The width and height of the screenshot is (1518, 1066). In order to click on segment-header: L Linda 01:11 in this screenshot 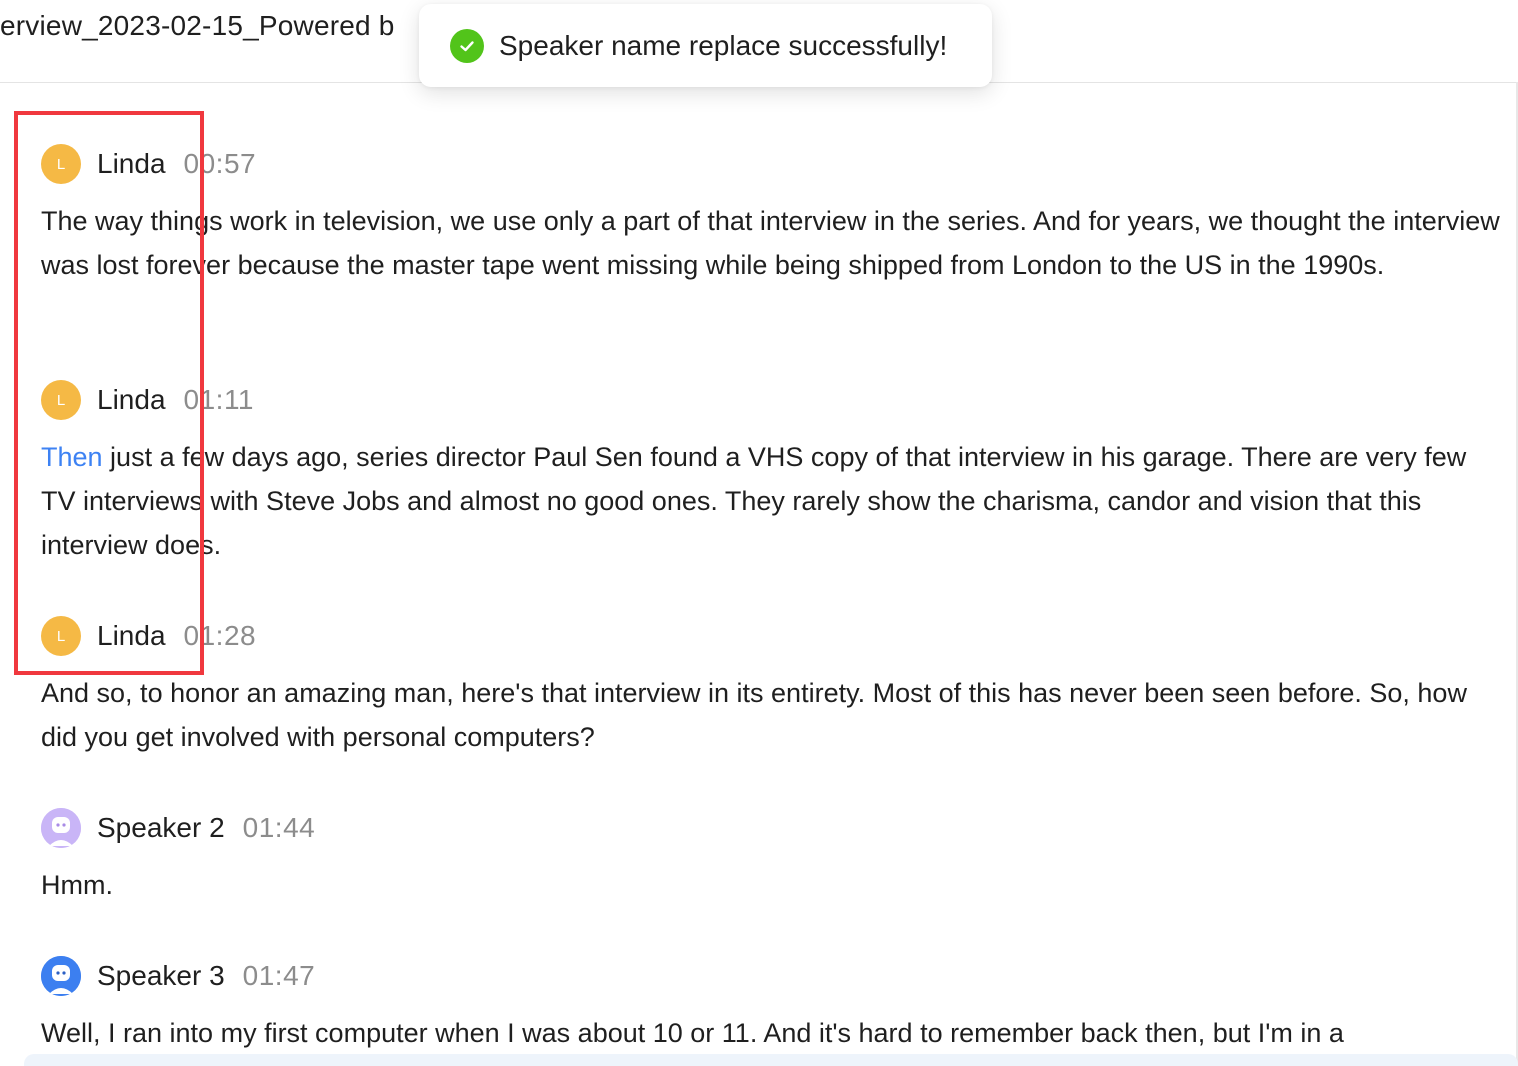, I will do `click(776, 400)`.